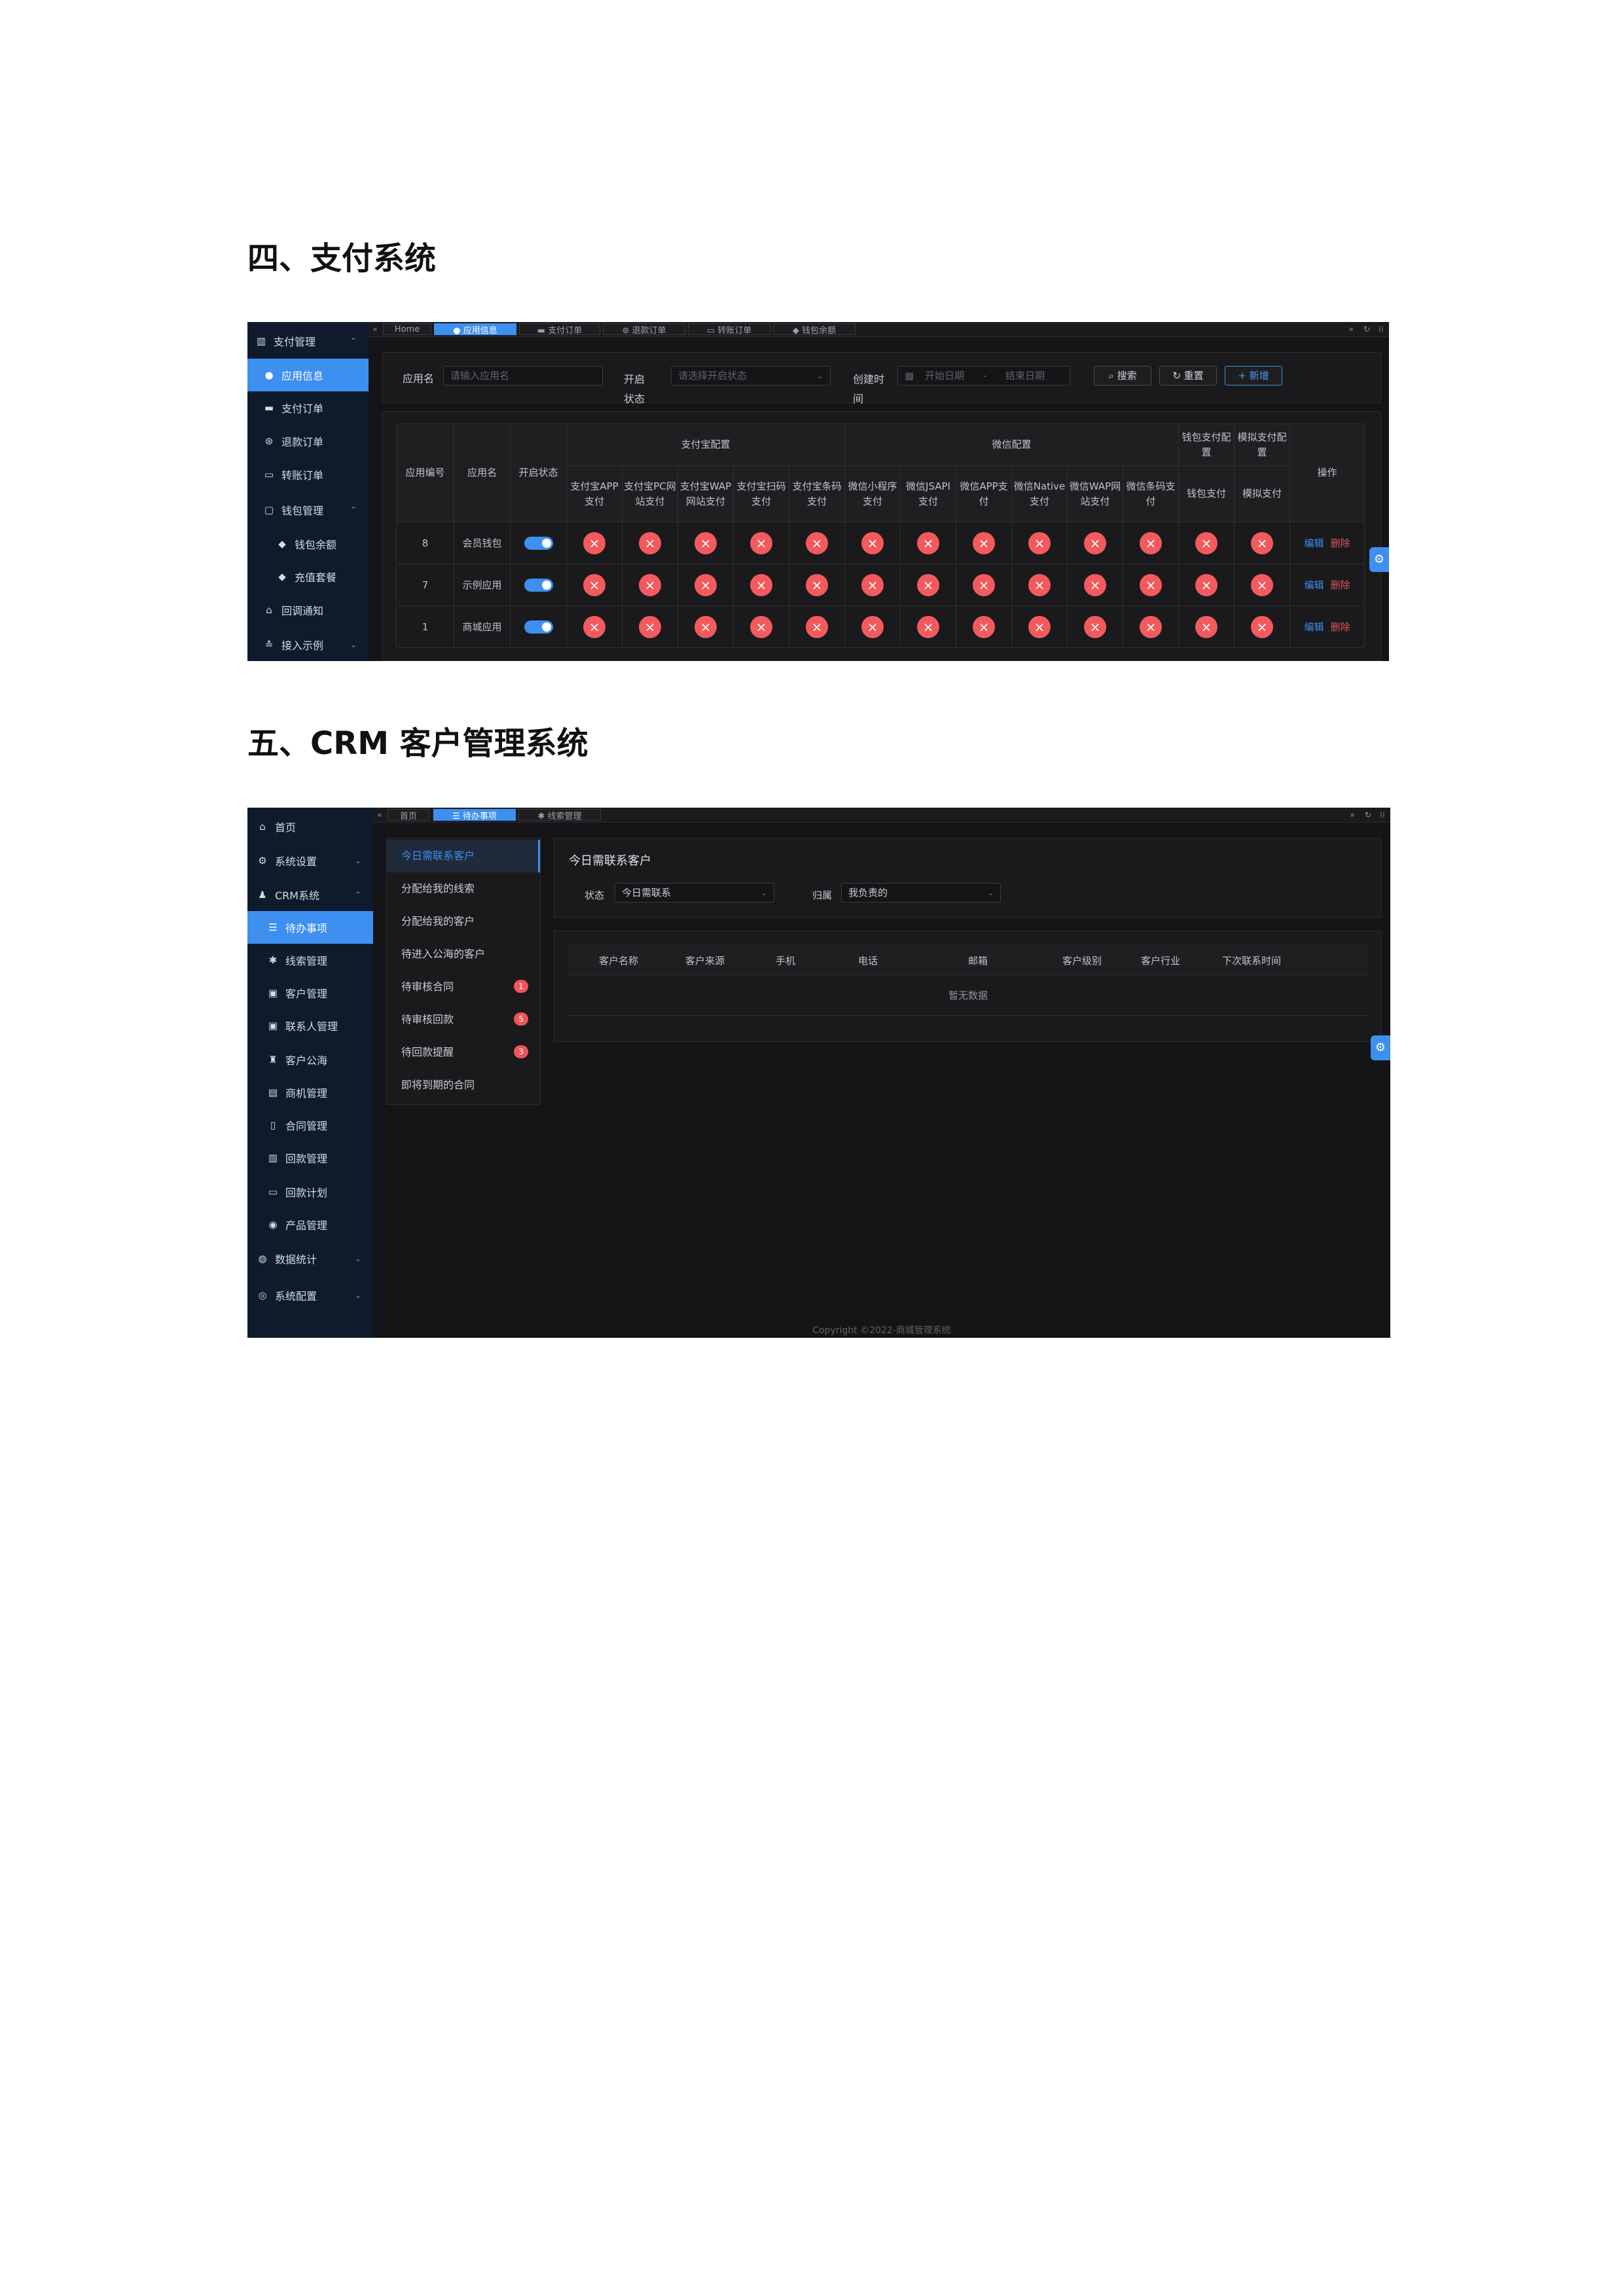  Describe the element at coordinates (408, 815) in the screenshot. I see `tab-home: 首页` at that location.